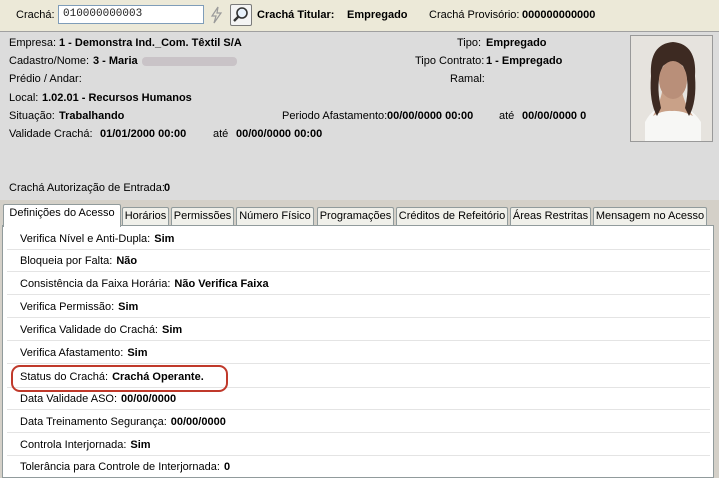 This screenshot has width=719, height=478. What do you see at coordinates (143, 134) in the screenshot?
I see `validade-from: 01/01/2000 00:00` at bounding box center [143, 134].